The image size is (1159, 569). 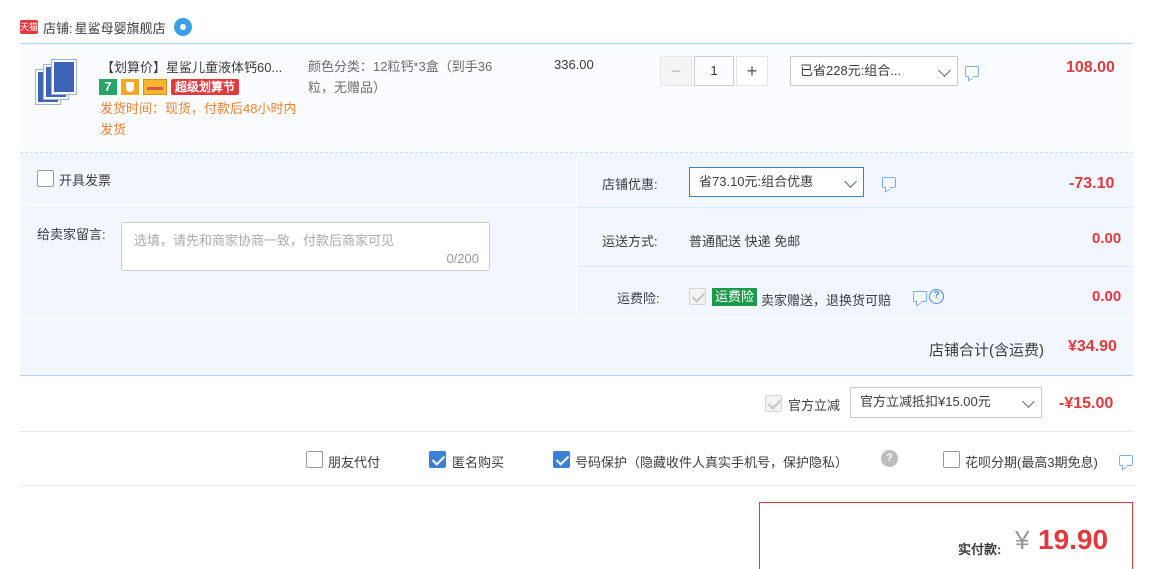 I want to click on shop-label: 店铺:, so click(x=58, y=28).